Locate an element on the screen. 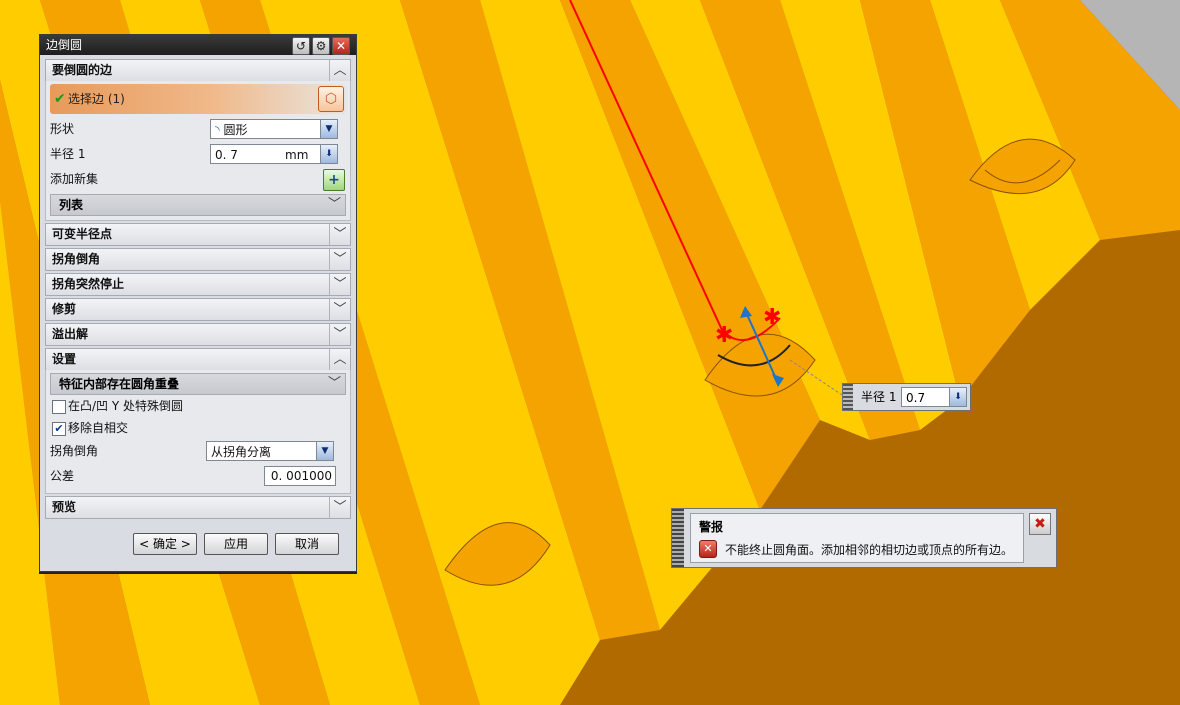 This screenshot has height=705, width=1180. section-edges-to-blend: 要倒圆的边 ︿ is located at coordinates (198, 70).